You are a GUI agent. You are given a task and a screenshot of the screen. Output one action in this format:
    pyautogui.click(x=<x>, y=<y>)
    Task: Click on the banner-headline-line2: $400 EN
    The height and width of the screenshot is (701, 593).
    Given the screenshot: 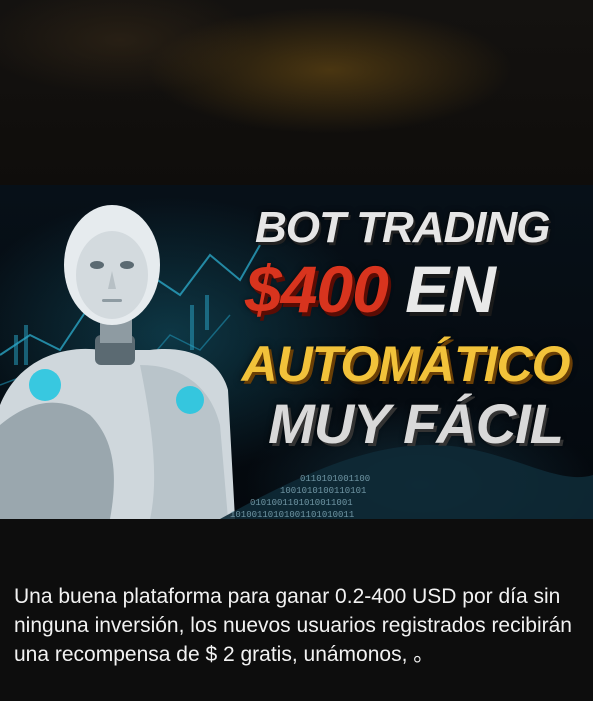 What is the action you would take?
    pyautogui.click(x=412, y=289)
    